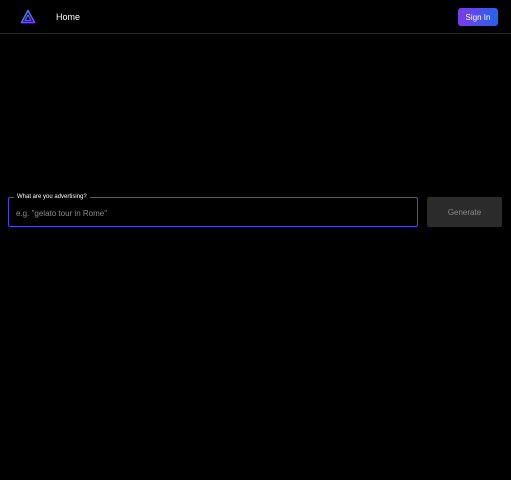  What do you see at coordinates (478, 17) in the screenshot?
I see `sign-in-button: Sign In` at bounding box center [478, 17].